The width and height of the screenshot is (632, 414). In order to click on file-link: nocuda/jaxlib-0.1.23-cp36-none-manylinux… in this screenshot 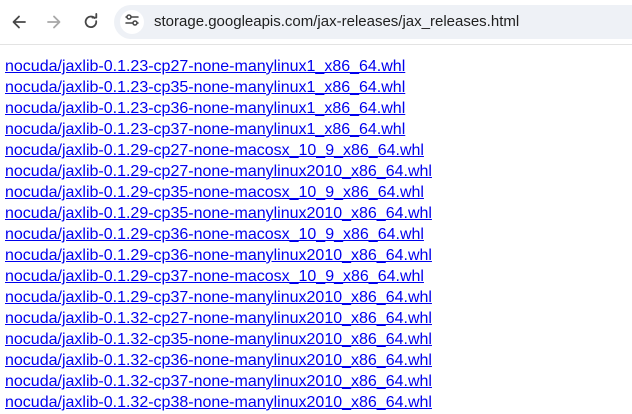, I will do `click(318, 108)`.